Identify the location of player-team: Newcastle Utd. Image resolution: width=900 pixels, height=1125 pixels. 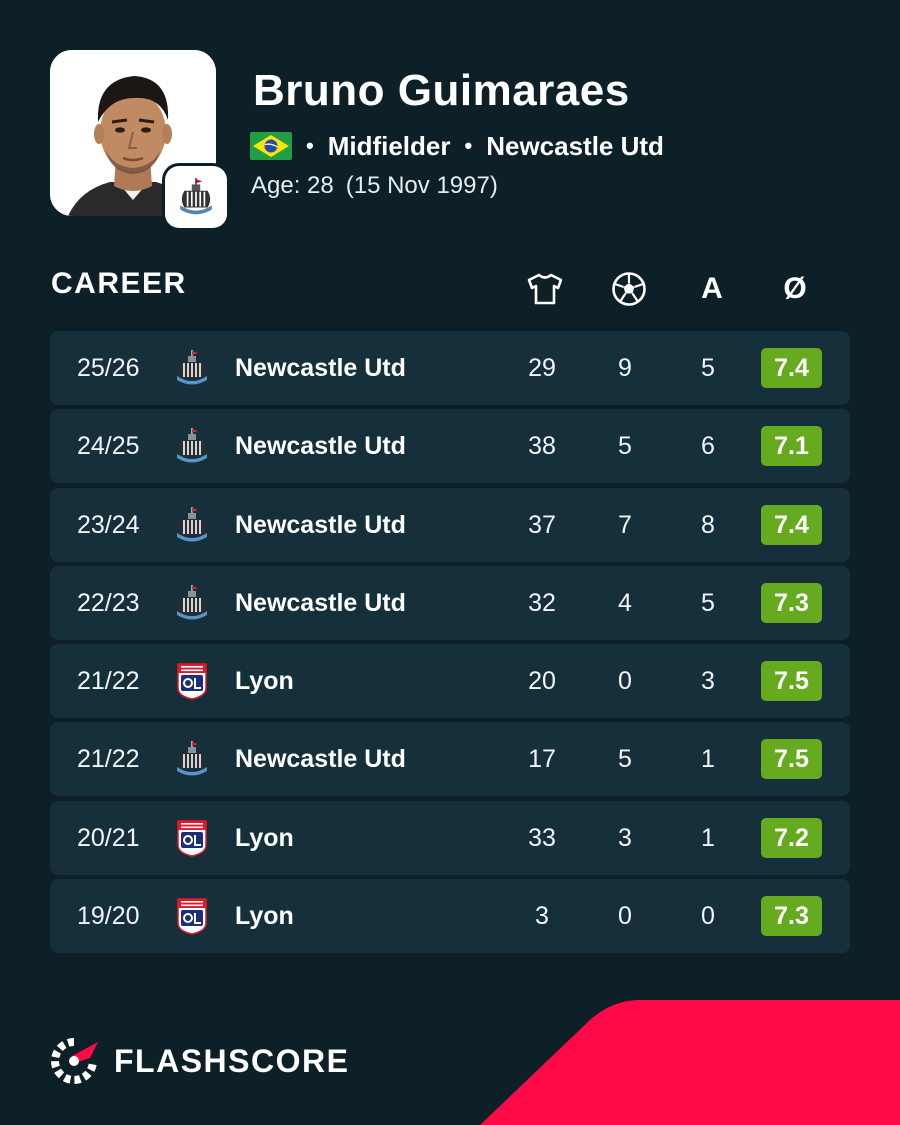
(575, 145).